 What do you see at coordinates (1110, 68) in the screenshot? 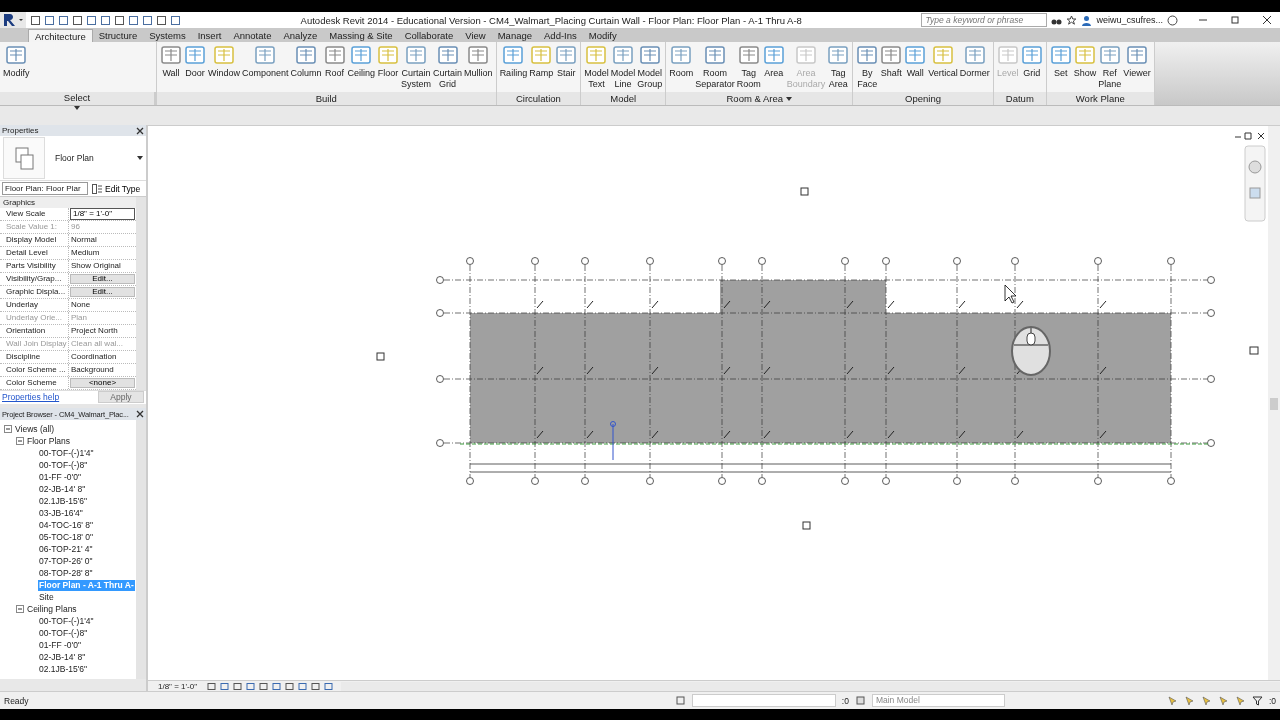
I see `ribbon-tool-button: Ref Plane` at bounding box center [1110, 68].